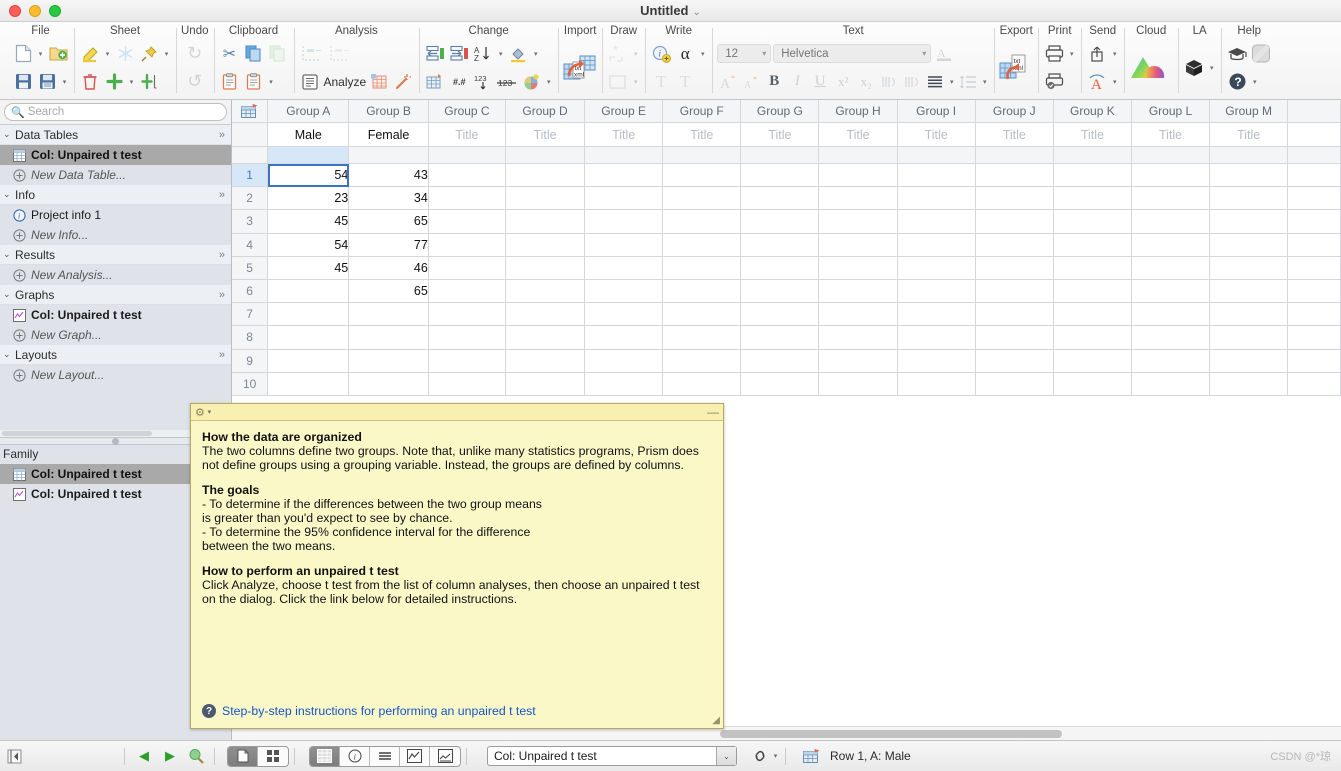 Image resolution: width=1341 pixels, height=771 pixels. I want to click on help-question-icon: ?, so click(1237, 82).